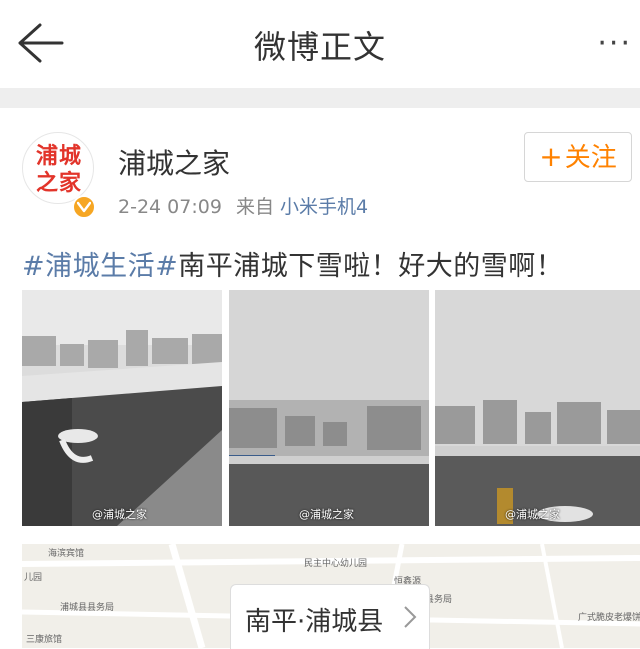 Image resolution: width=640 pixels, height=649 pixels. I want to click on post-text: #浦城生活#南平浦城下雪啦！好大的雪啊！, so click(292, 263).